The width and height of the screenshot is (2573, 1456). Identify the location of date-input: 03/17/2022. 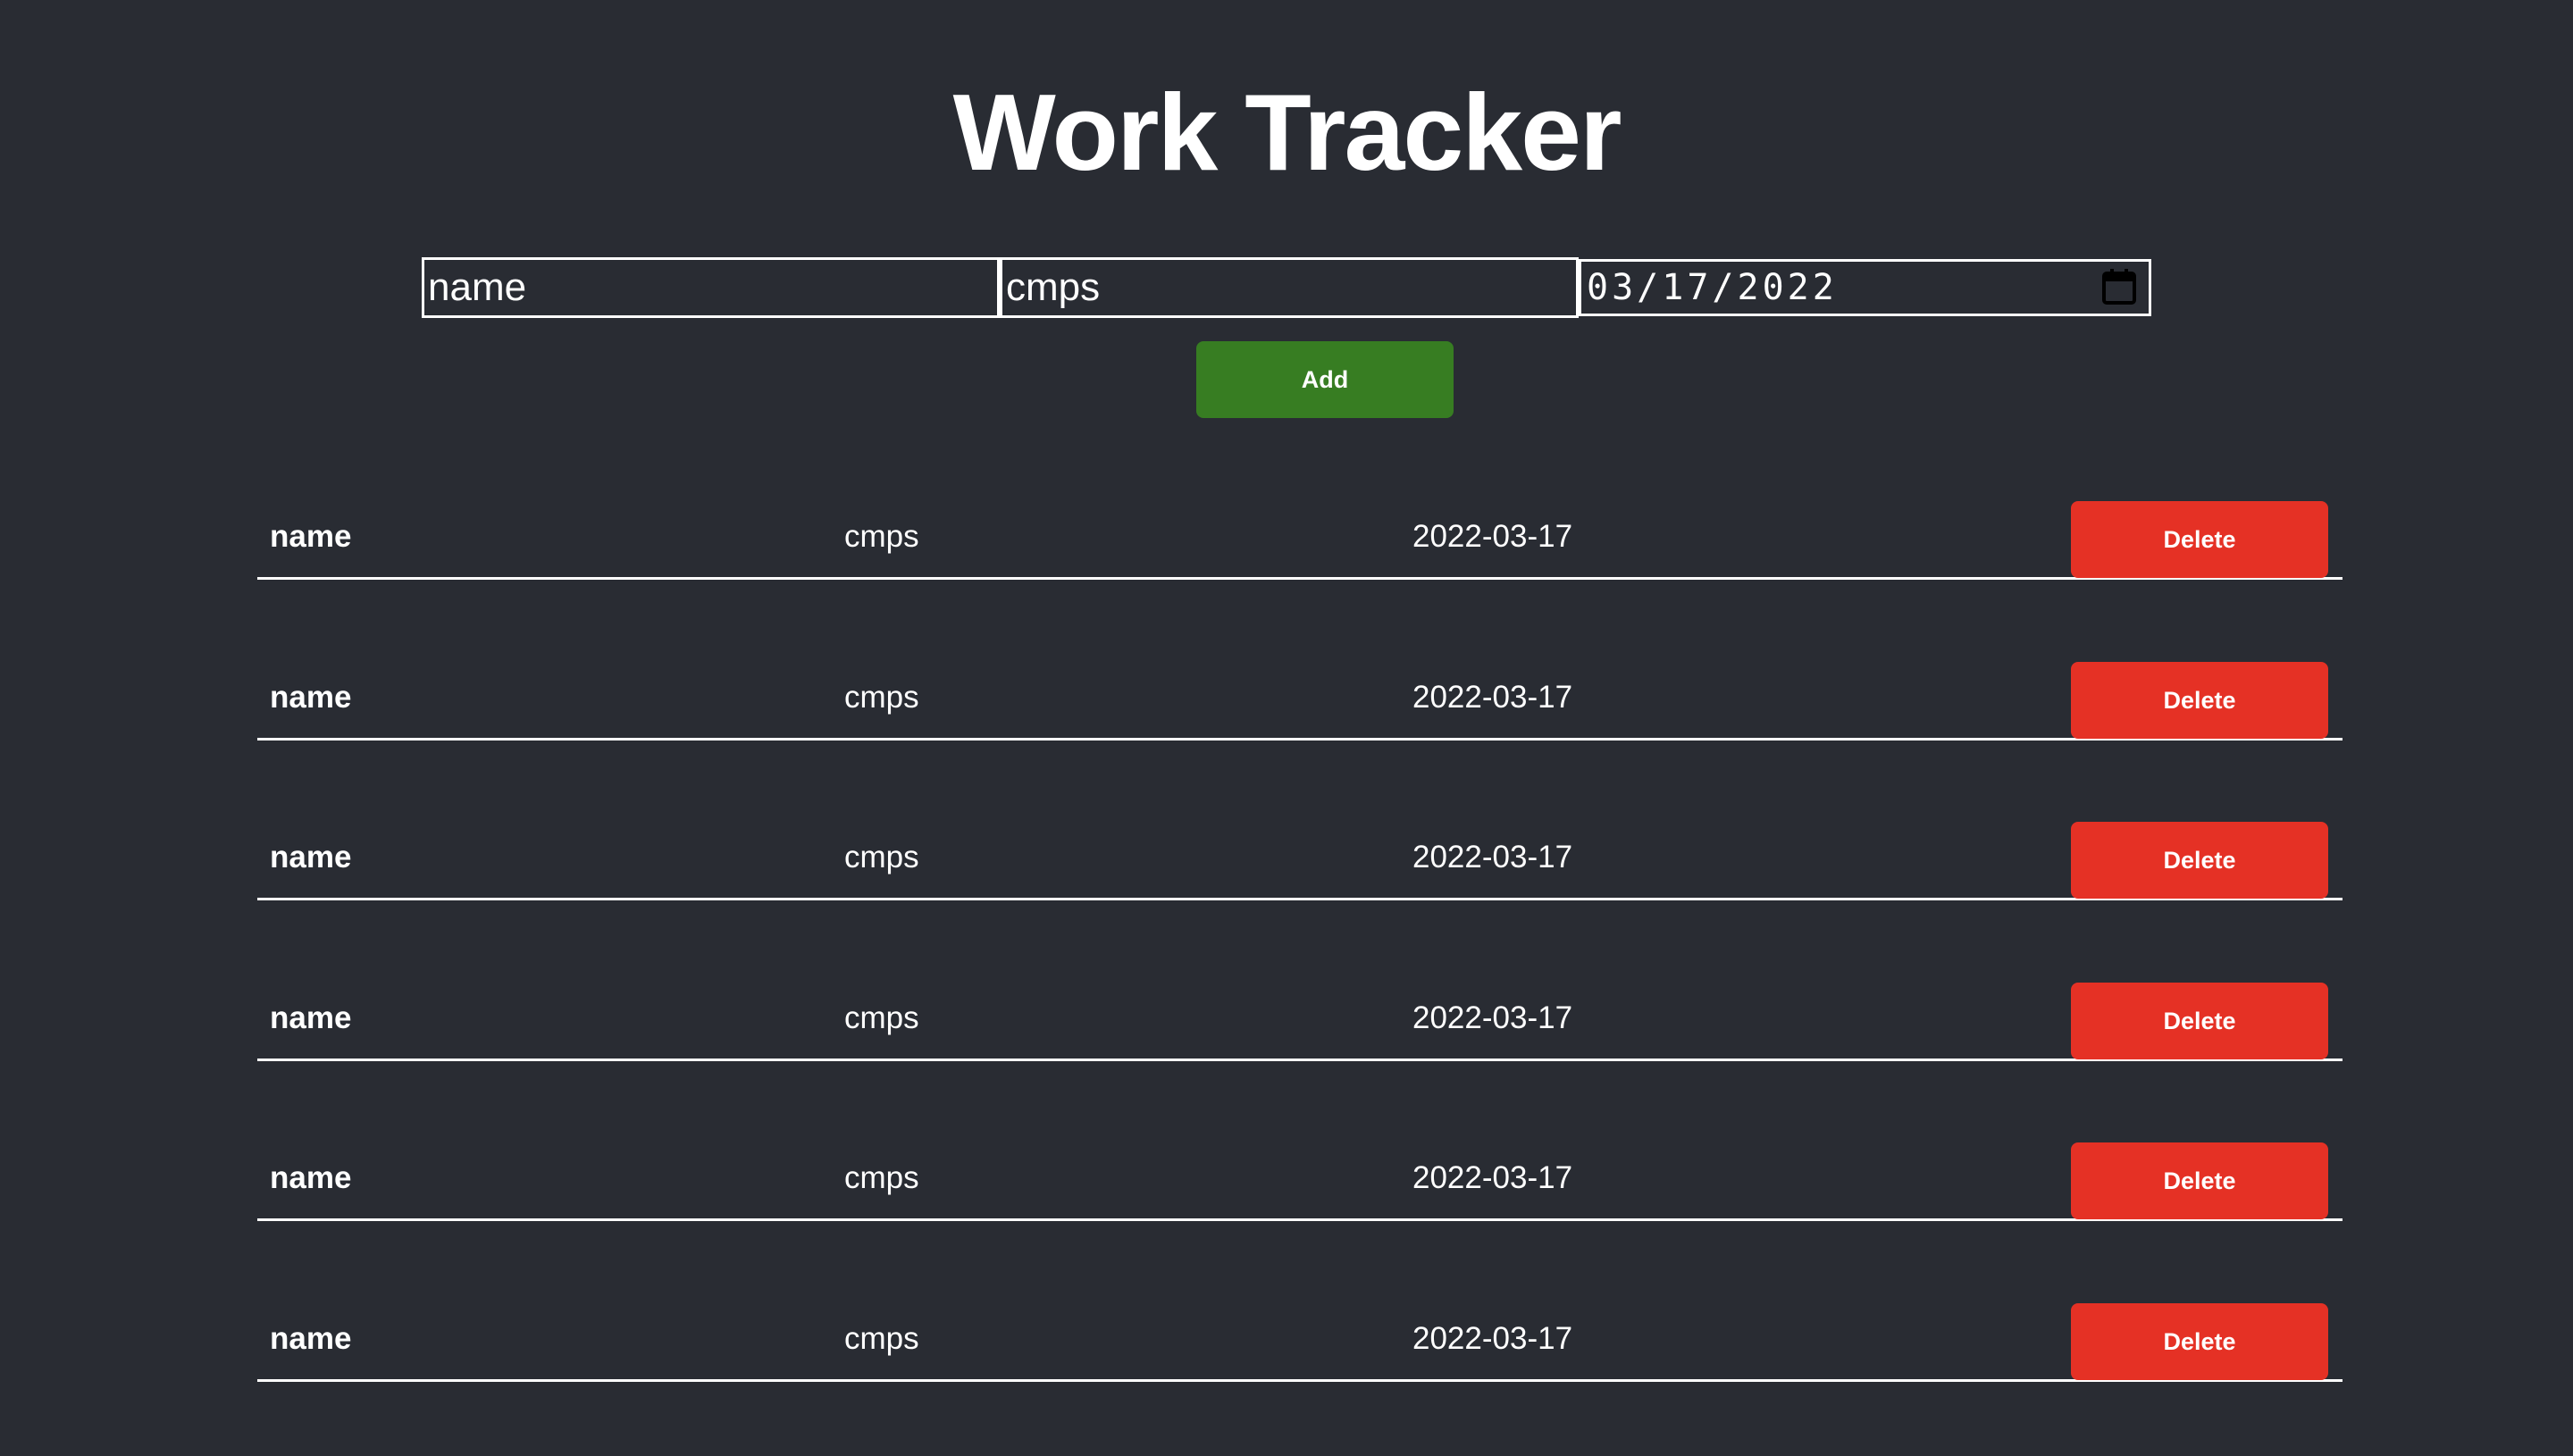
(1865, 287).